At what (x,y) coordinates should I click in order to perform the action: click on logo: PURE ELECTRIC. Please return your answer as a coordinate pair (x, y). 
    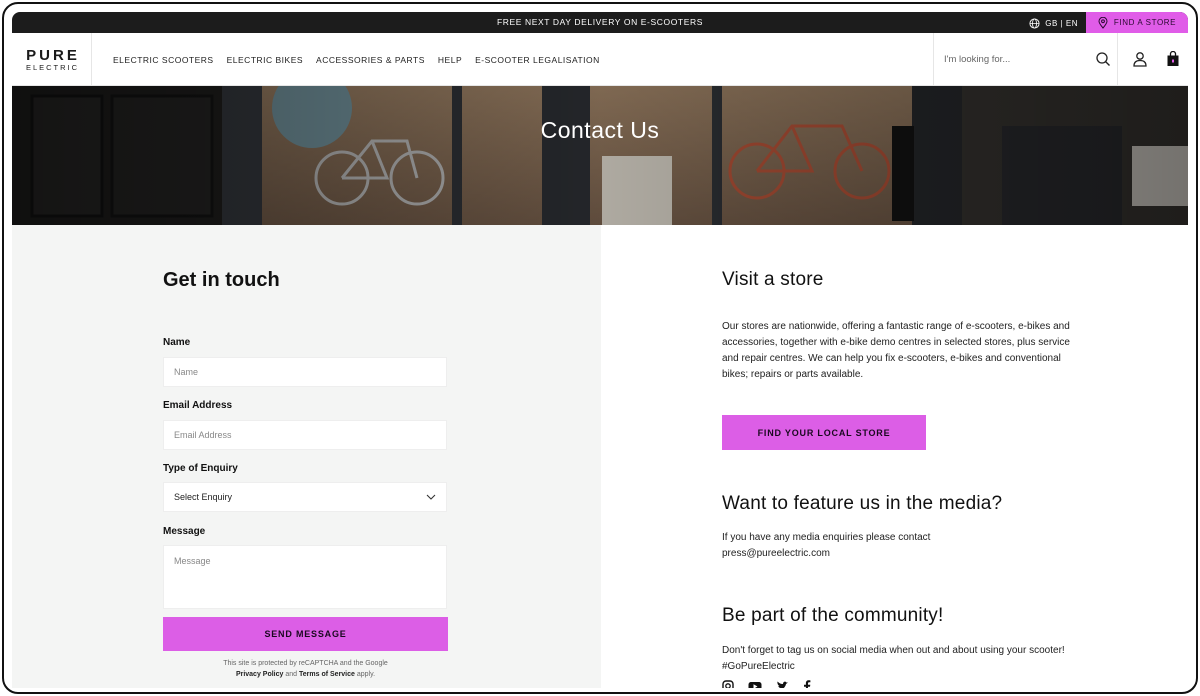
    Looking at the image, I should click on (52, 59).